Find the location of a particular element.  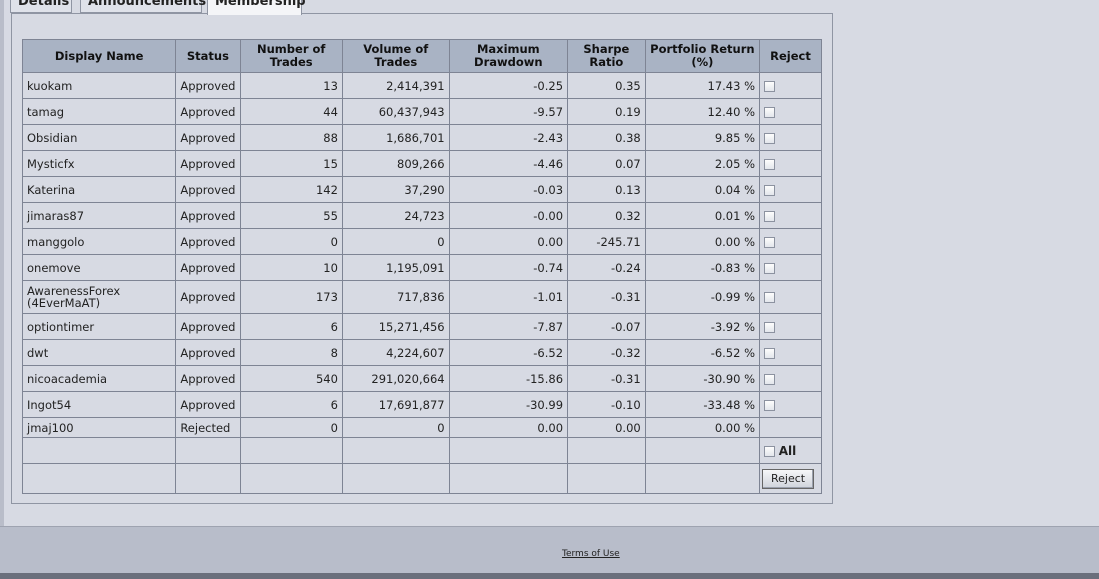

select-all-label: All is located at coordinates (787, 450).